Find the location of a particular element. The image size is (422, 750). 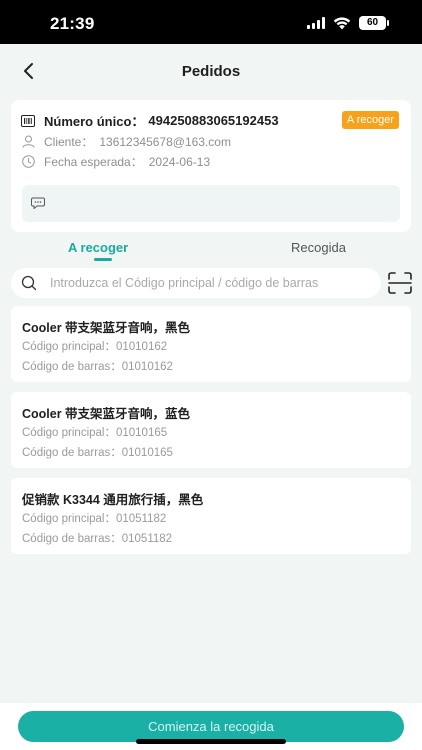

start-picking-button: Comienza la recogida is located at coordinates (211, 726).